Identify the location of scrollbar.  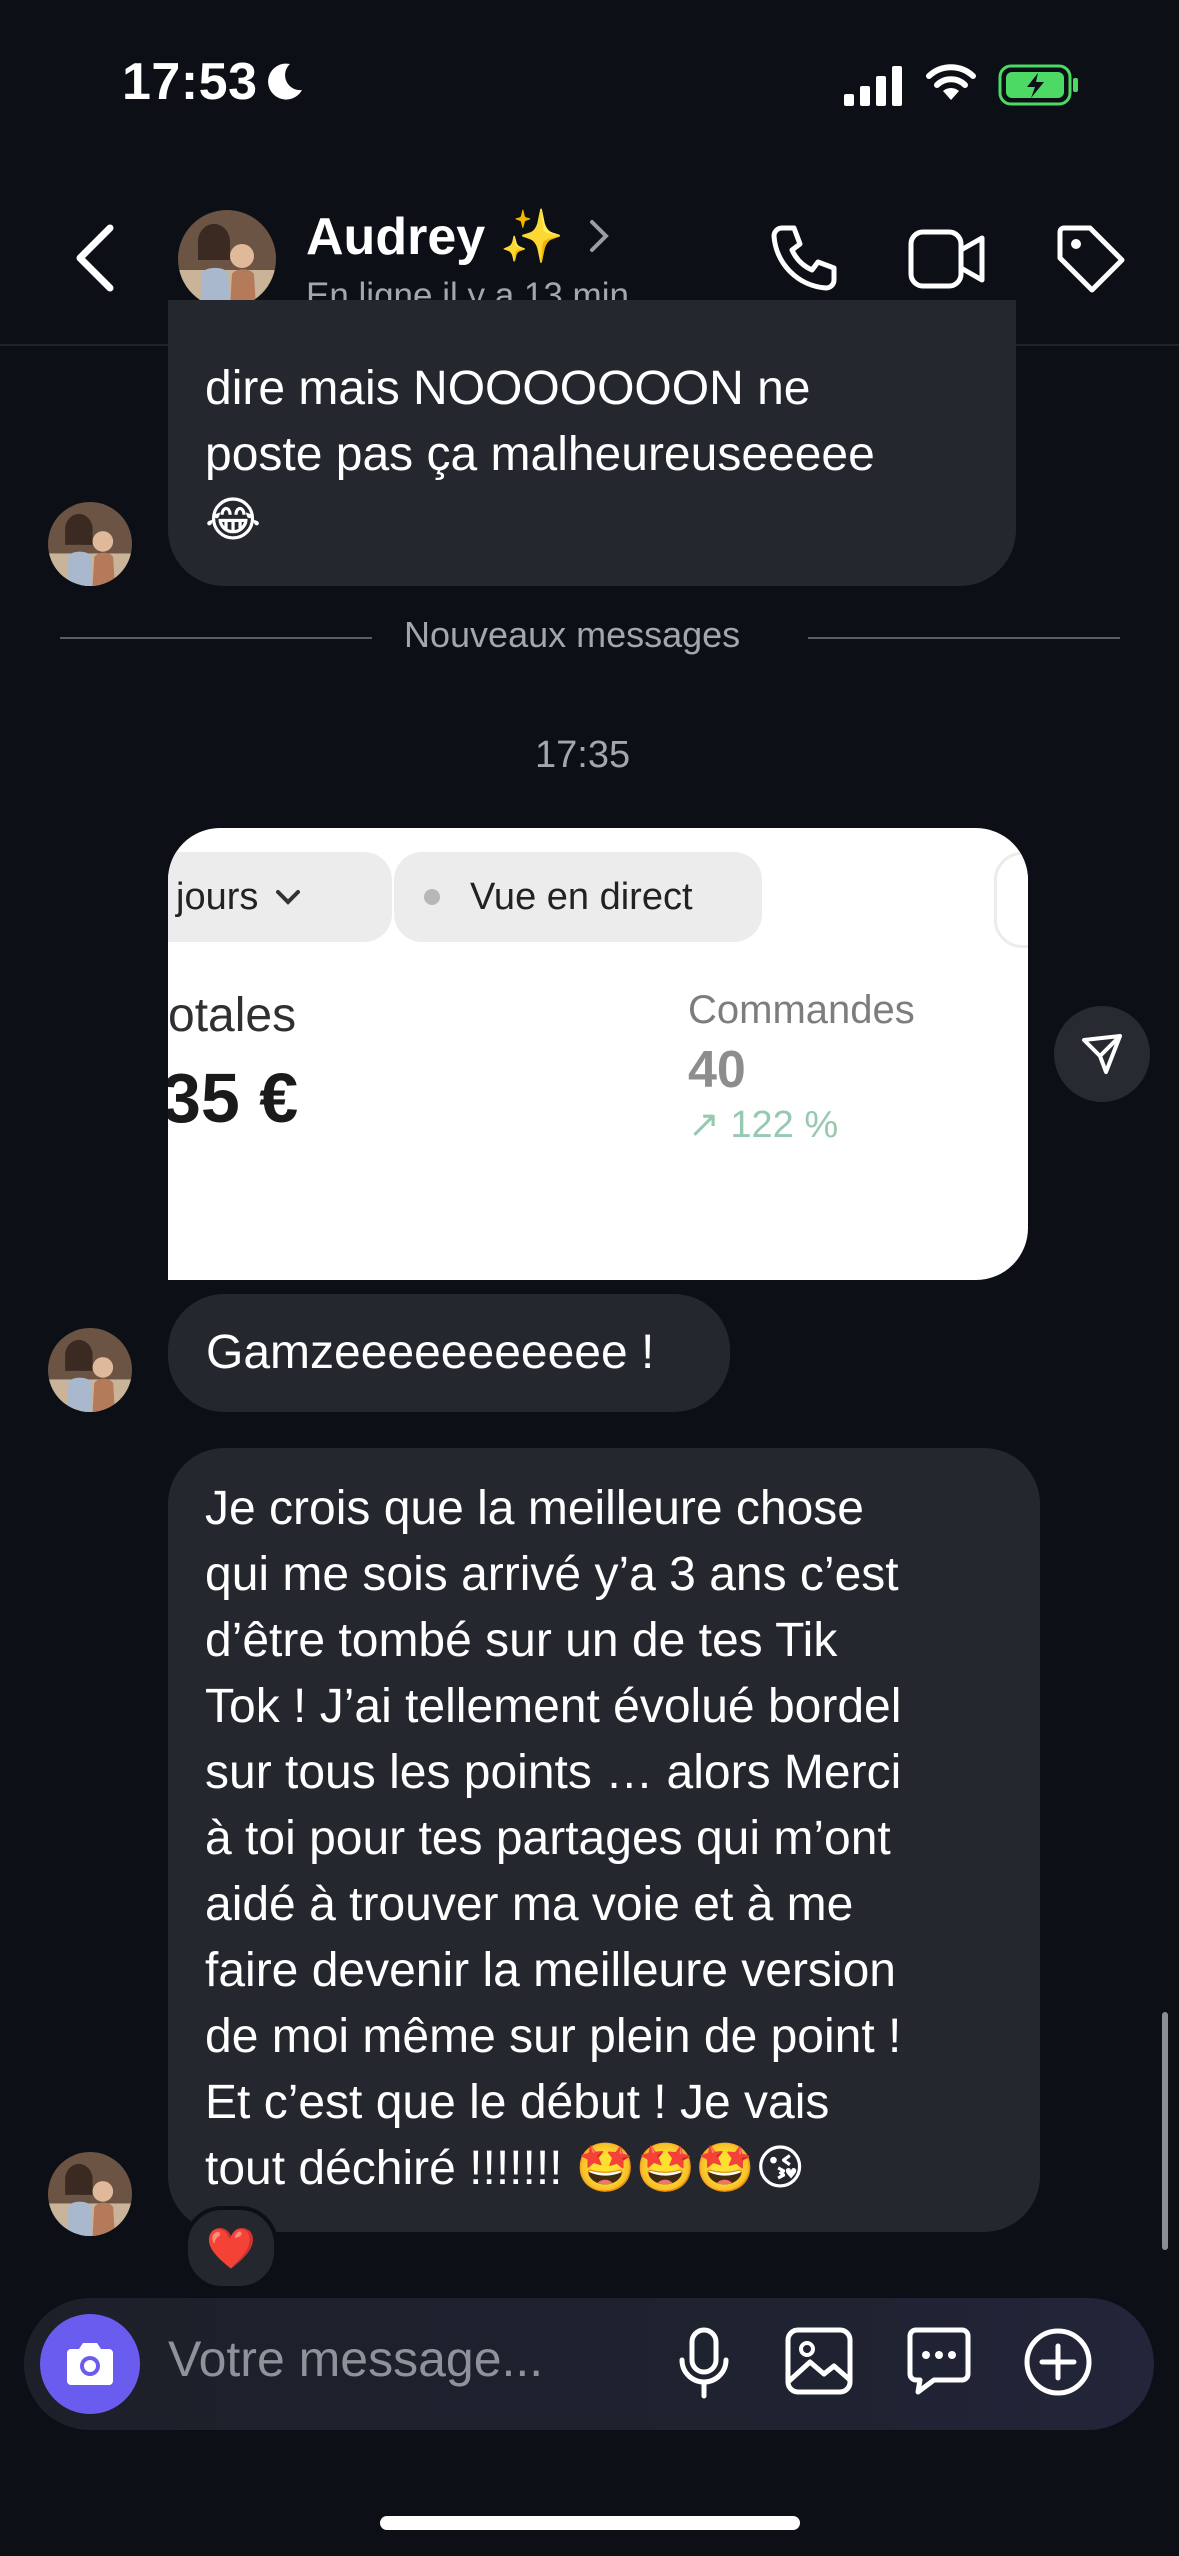
(1165, 2131).